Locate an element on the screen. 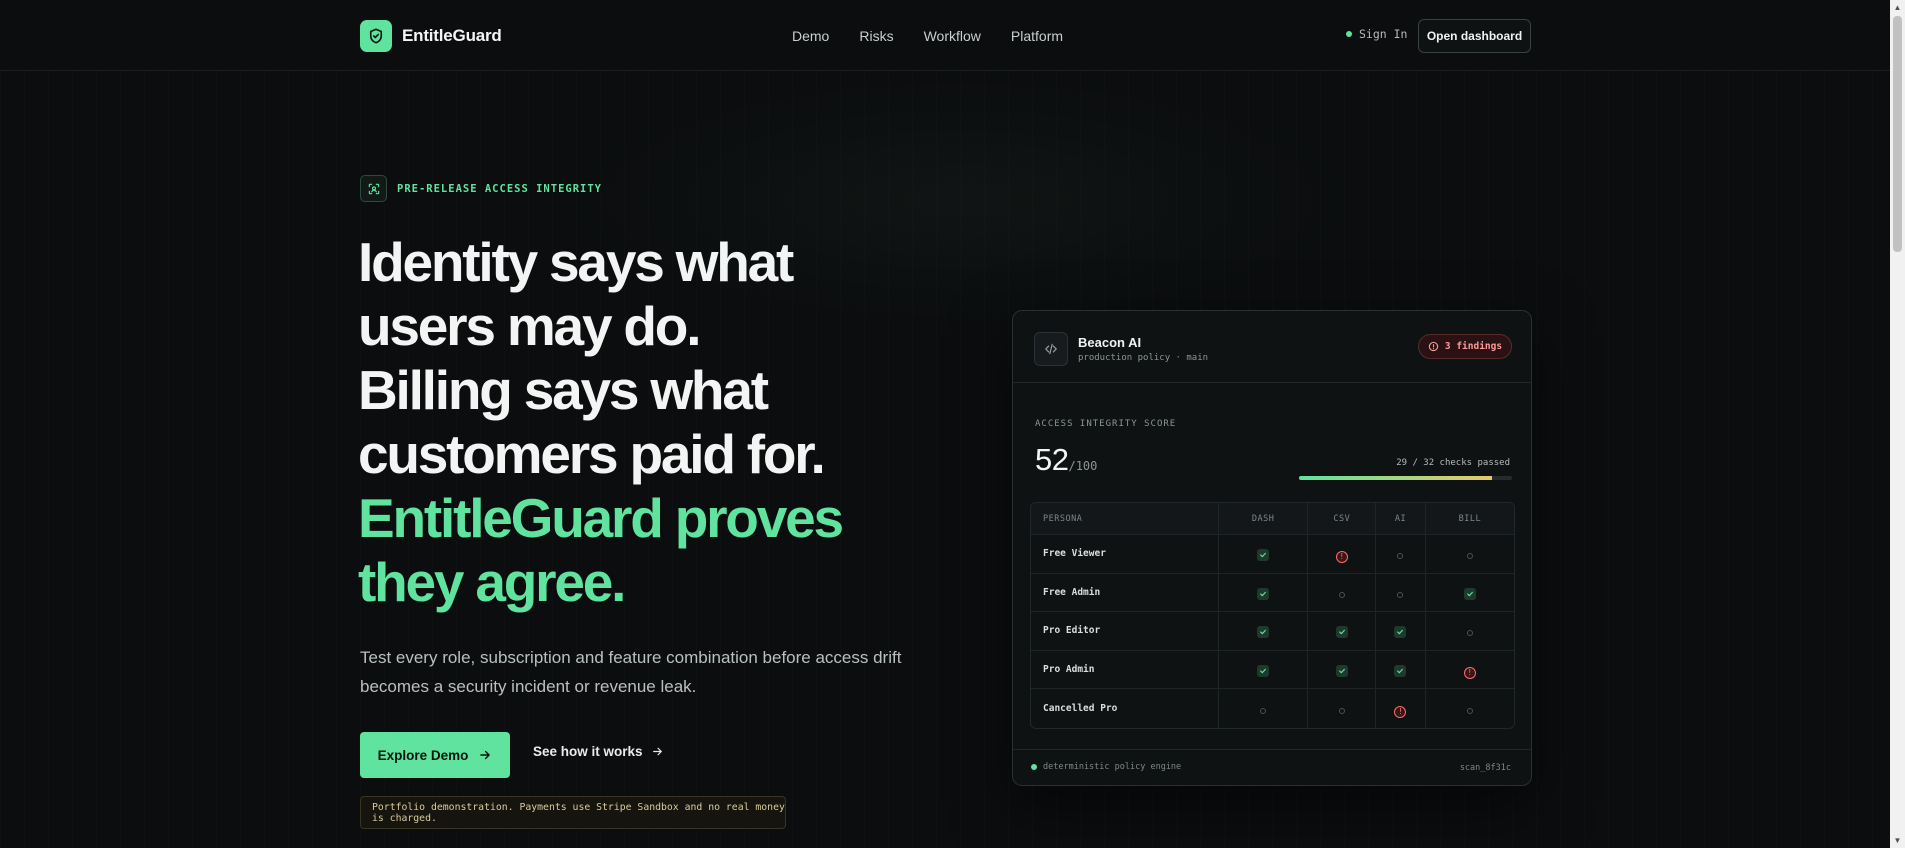  persona-cell: Pro Admin is located at coordinates (1124, 670).